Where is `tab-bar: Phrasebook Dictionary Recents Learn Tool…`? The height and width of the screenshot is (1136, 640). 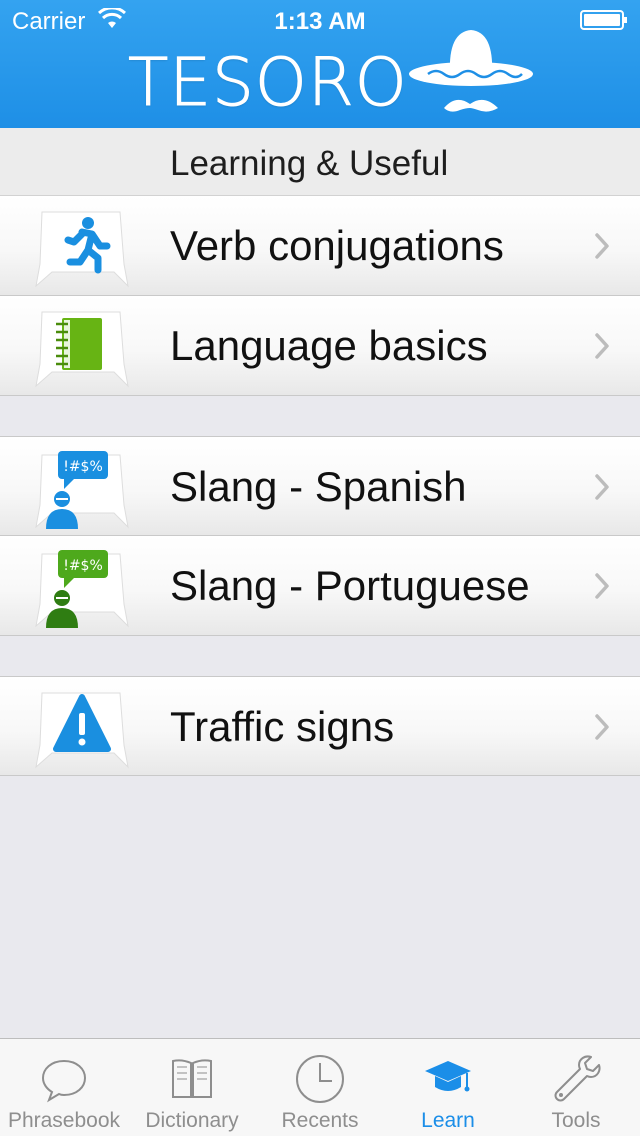
tab-bar: Phrasebook Dictionary Recents Learn Tool… is located at coordinates (320, 1087).